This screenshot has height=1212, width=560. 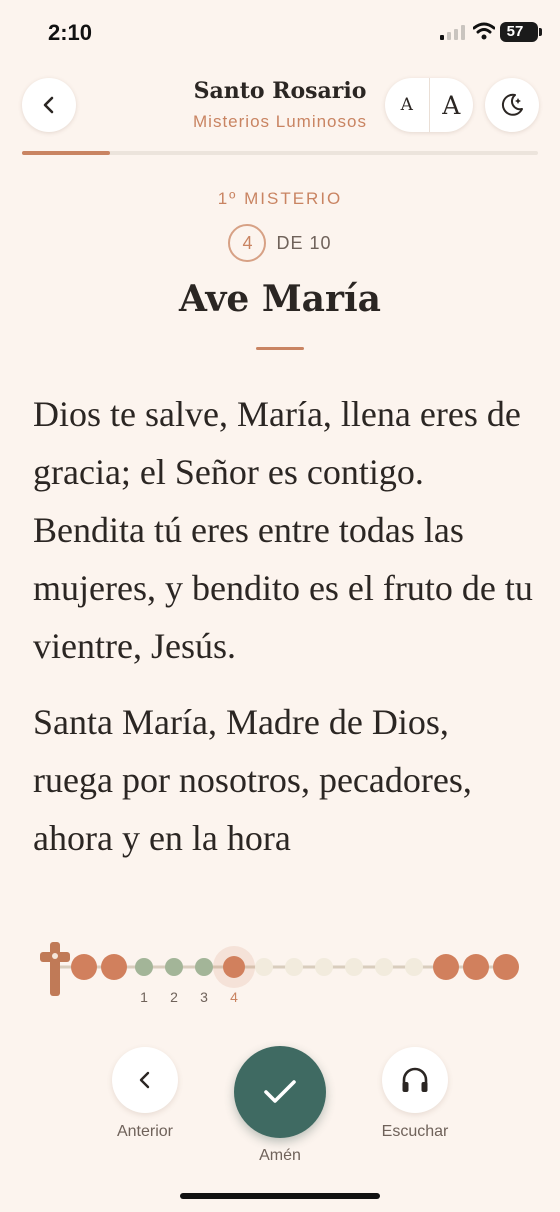 I want to click on bead-number: 4, so click(x=234, y=997).